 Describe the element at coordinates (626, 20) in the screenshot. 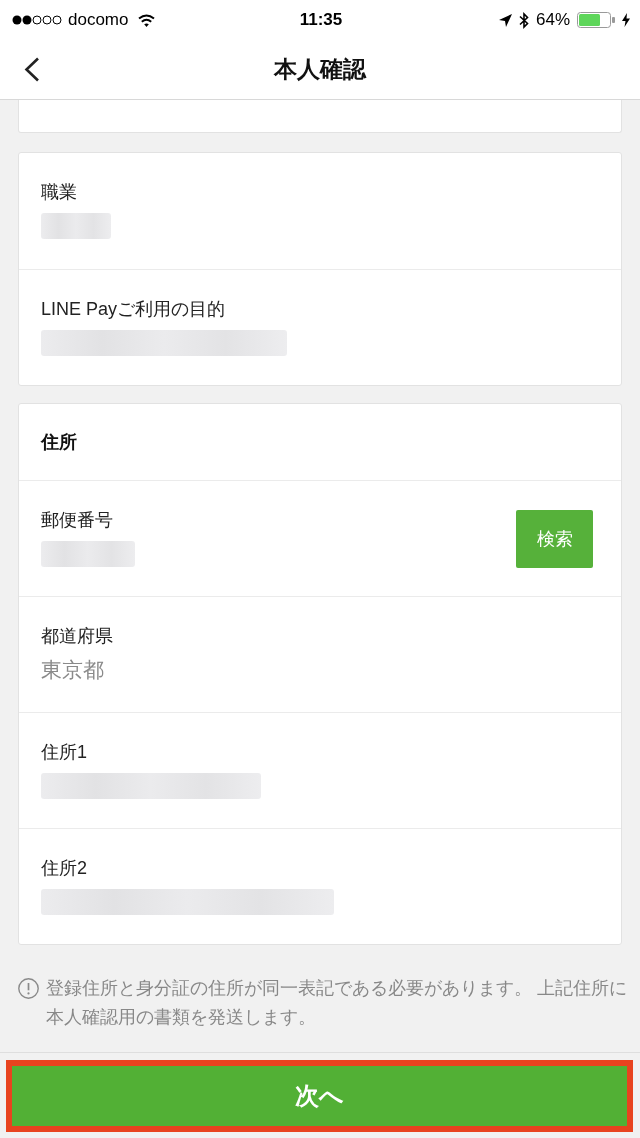

I see `charging-bolt-icon` at that location.